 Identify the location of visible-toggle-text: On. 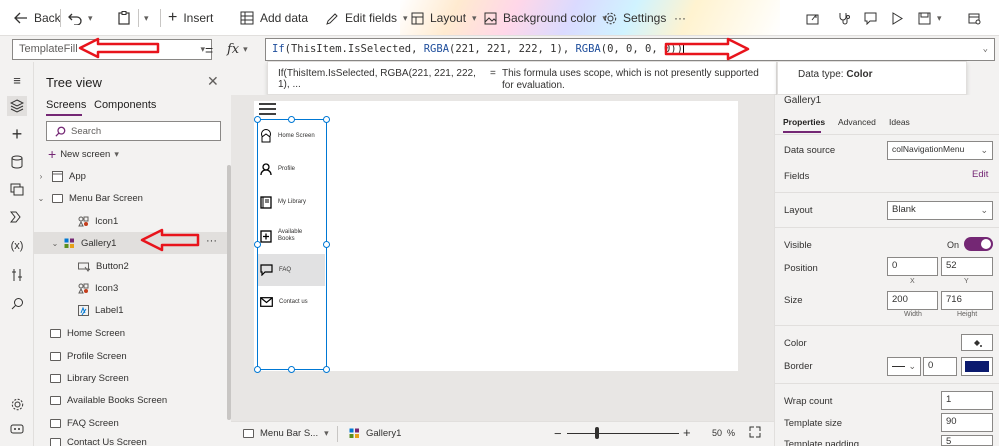
(953, 245).